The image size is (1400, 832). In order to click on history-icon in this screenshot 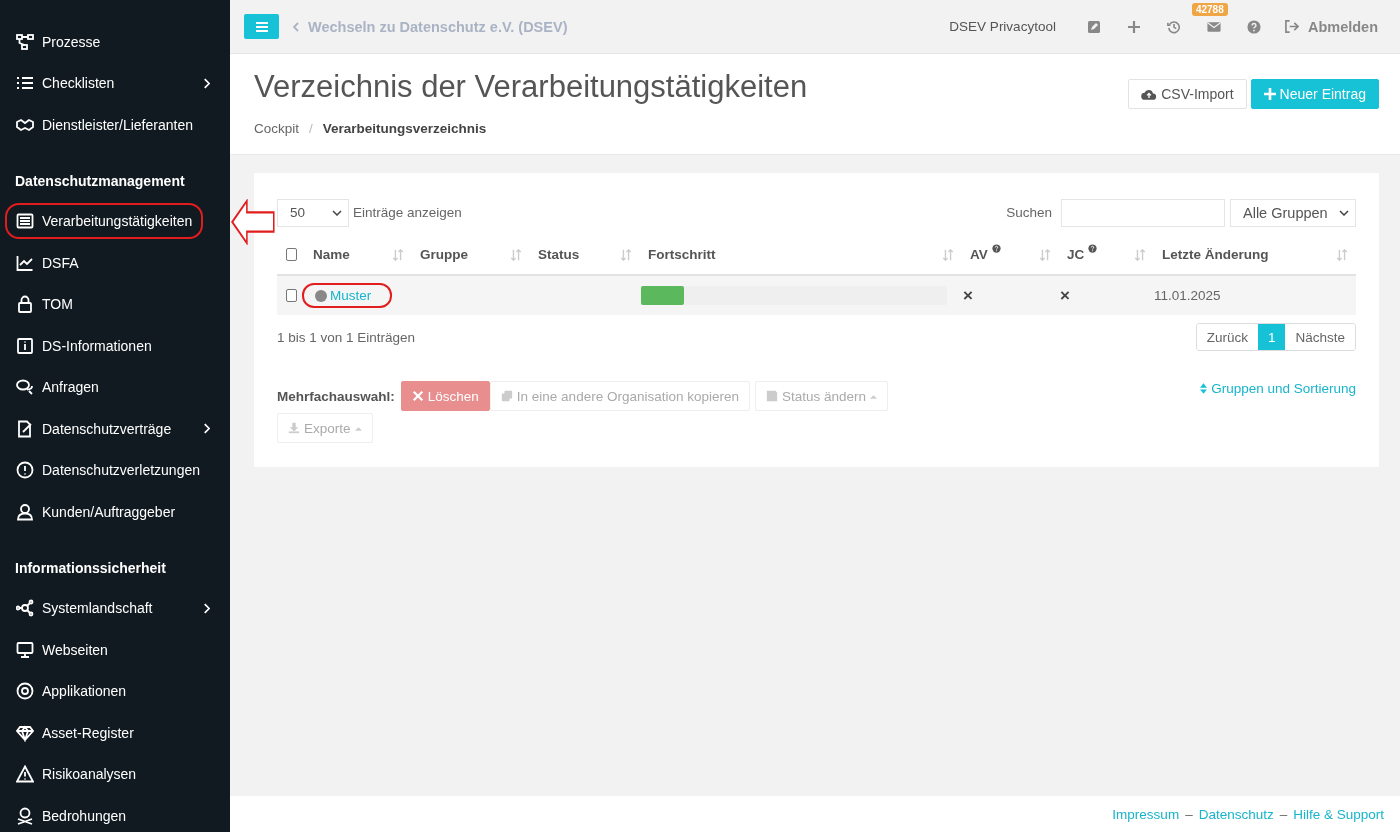, I will do `click(1173, 26)`.